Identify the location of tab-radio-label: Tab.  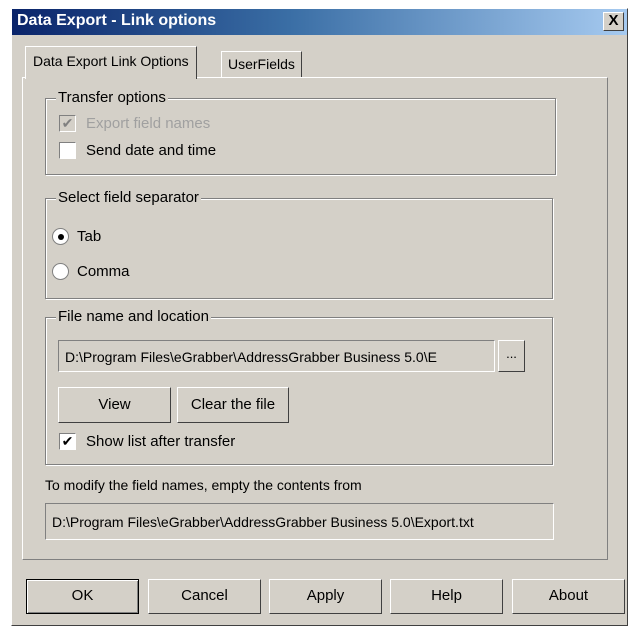
(89, 236).